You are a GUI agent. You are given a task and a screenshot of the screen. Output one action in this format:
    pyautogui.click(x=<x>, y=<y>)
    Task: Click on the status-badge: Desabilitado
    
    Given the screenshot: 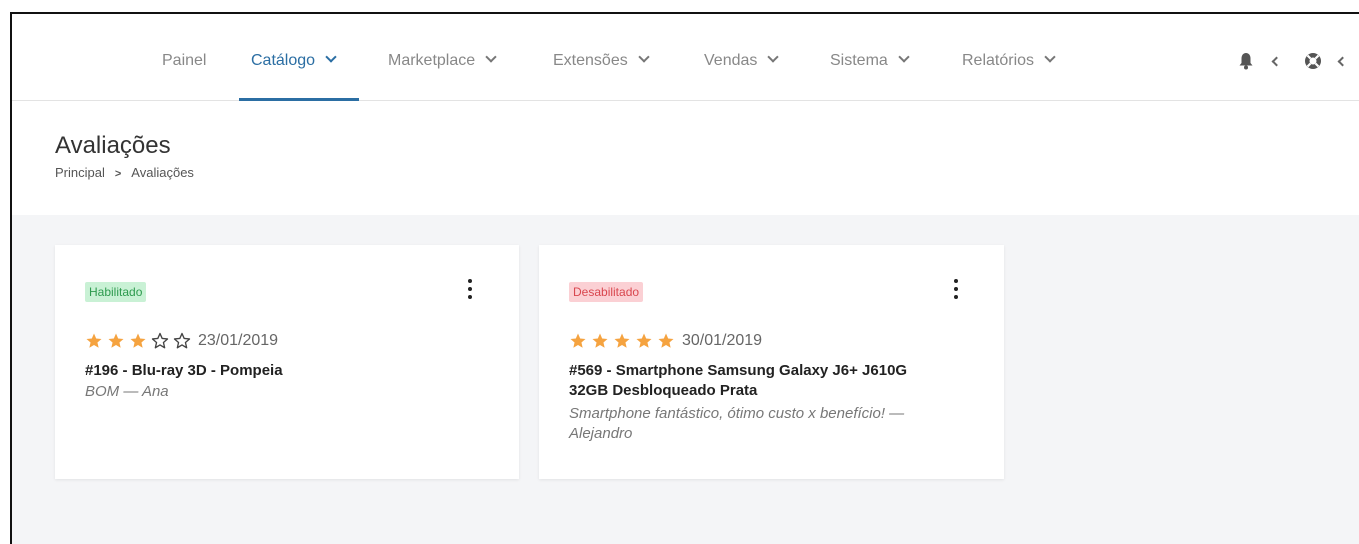 What is the action you would take?
    pyautogui.click(x=606, y=292)
    